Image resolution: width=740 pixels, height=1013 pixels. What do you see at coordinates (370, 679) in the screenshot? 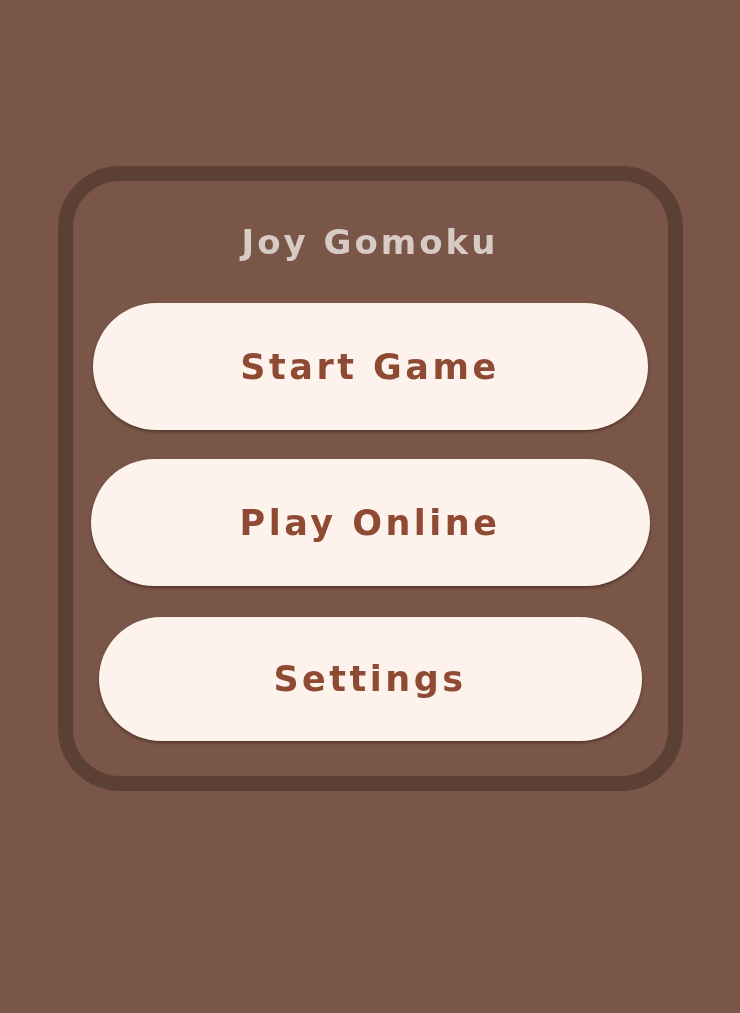
I see `menu-button: Settings` at bounding box center [370, 679].